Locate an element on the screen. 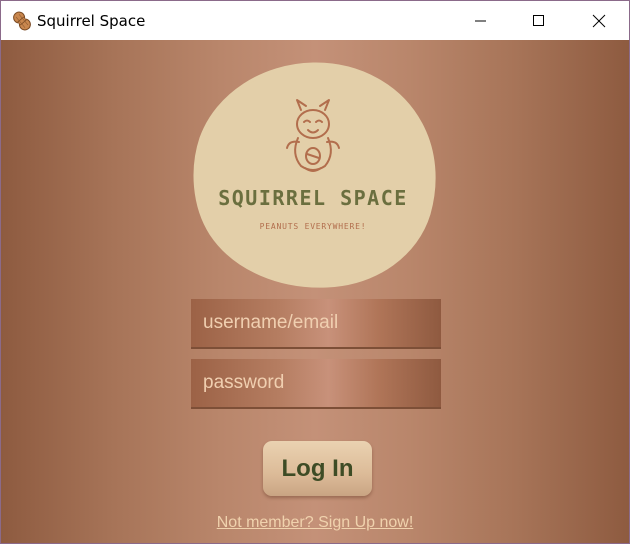 This screenshot has height=544, width=630. maximize-icon is located at coordinates (538, 20).